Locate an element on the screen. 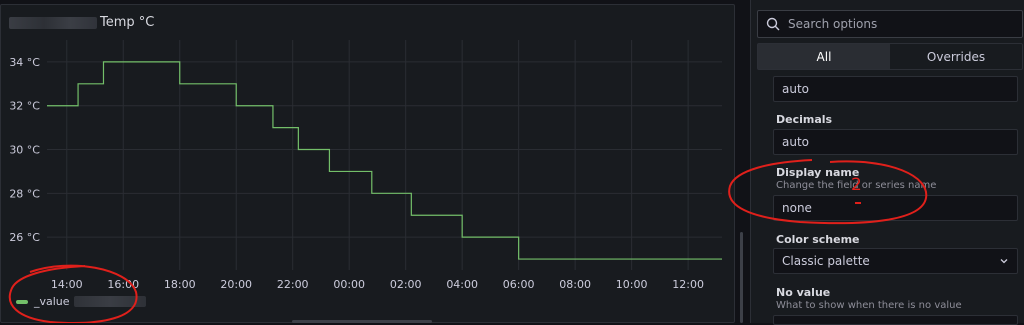 The image size is (1024, 325). y-axis: 34 °C 32 °C 30 °C 28 °C 26 °C is located at coordinates (24, 150).